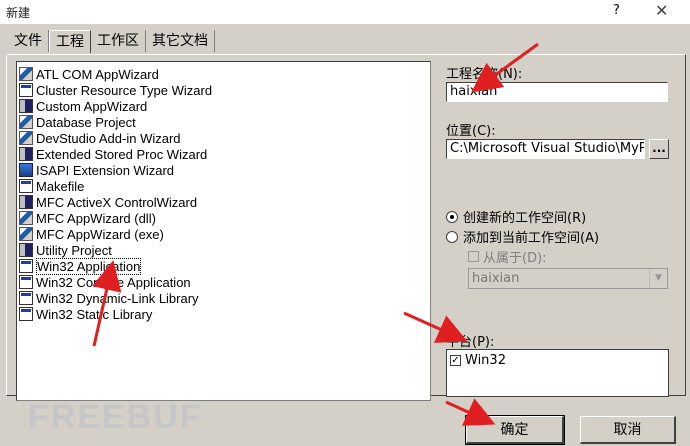 The width and height of the screenshot is (690, 446). Describe the element at coordinates (473, 256) in the screenshot. I see `checkbox-icon` at that location.